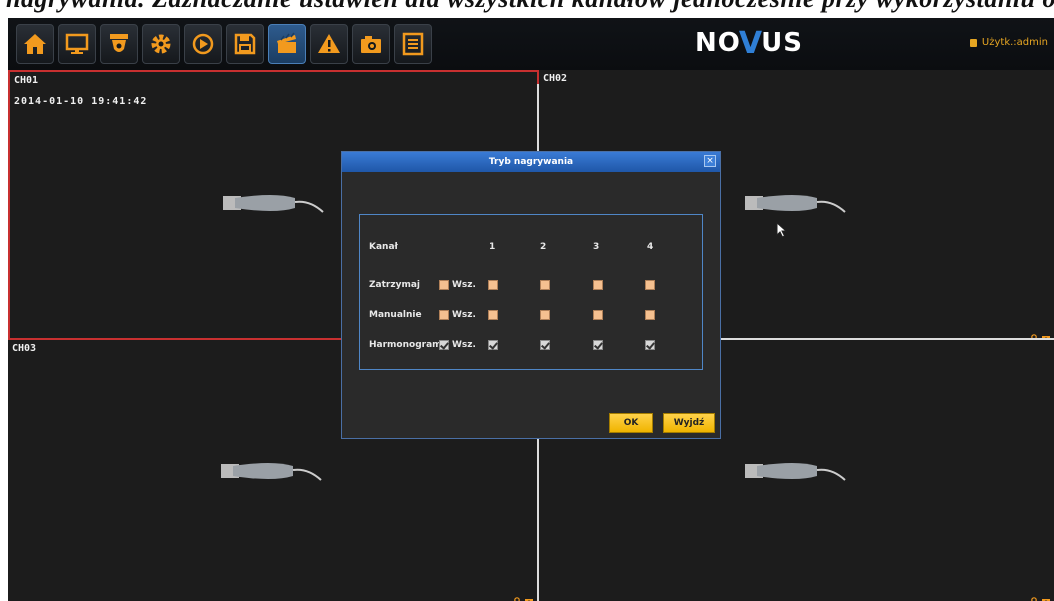  I want to click on stop-ch1-checkbox, so click(493, 285).